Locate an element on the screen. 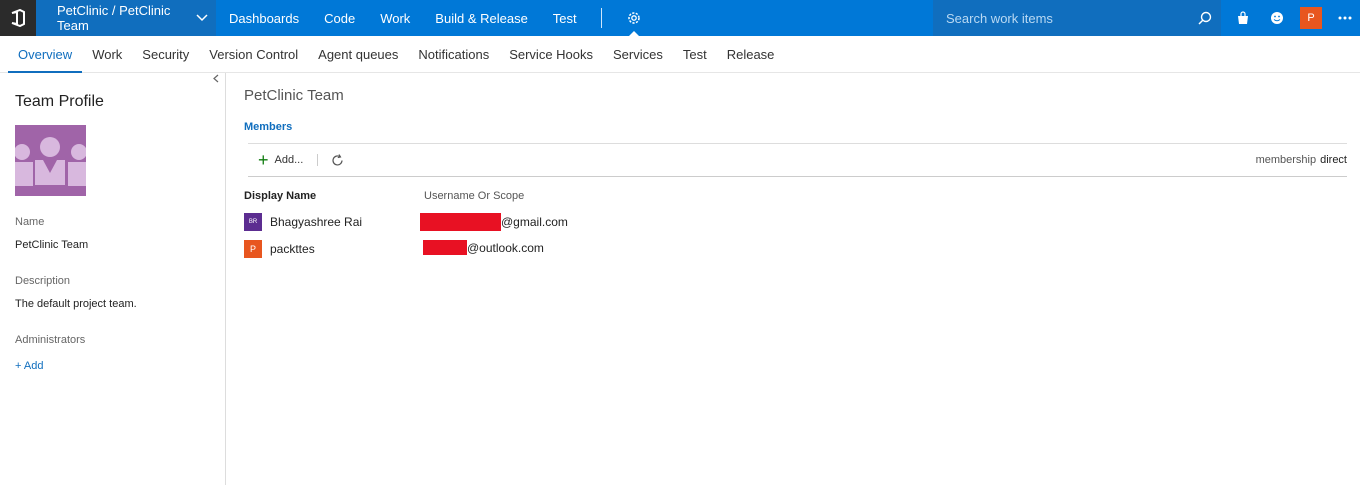 This screenshot has height=485, width=1360. team-image-icon is located at coordinates (50, 160).